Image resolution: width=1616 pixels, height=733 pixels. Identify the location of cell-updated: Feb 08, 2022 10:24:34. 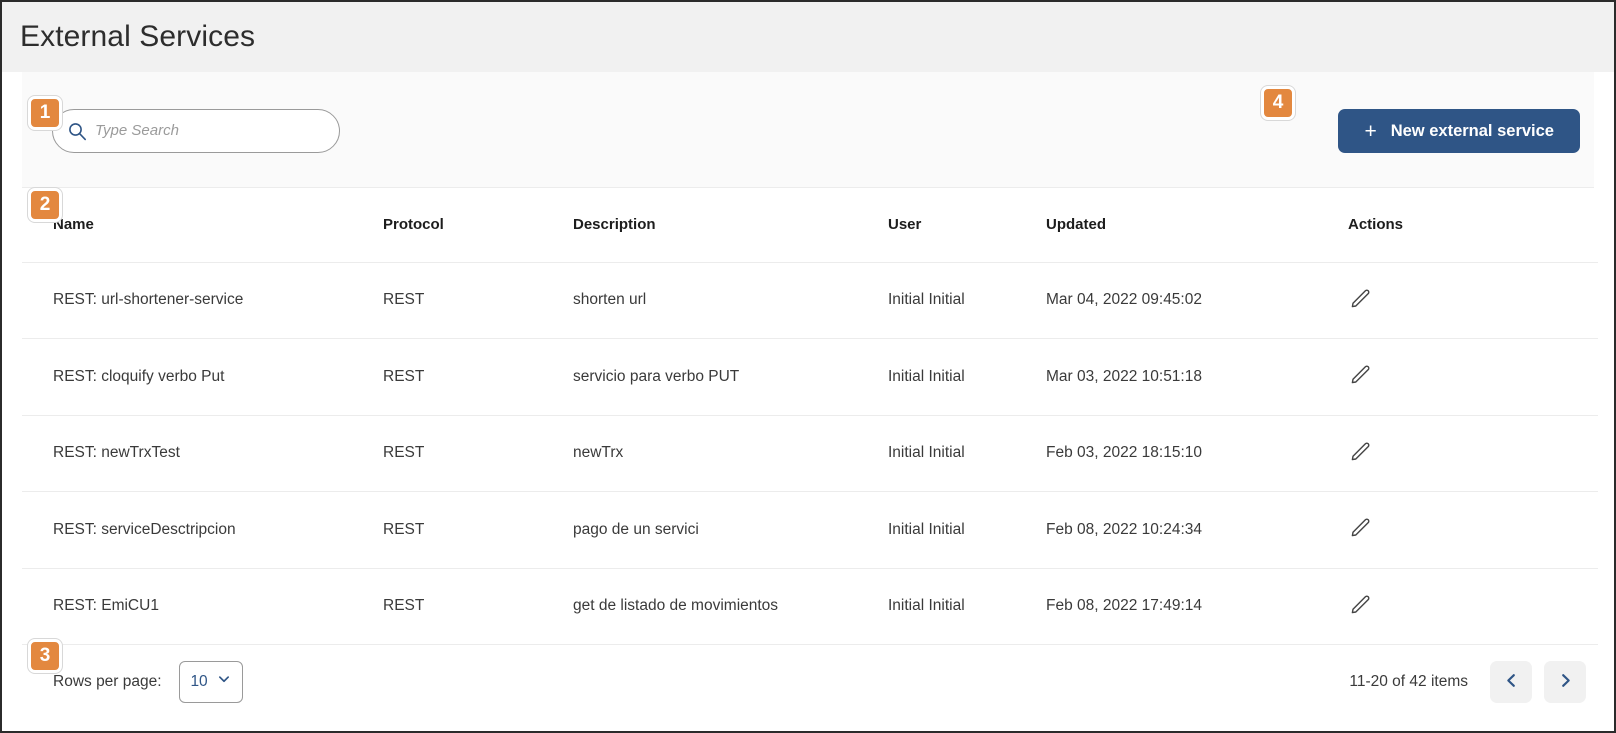
(1166, 530).